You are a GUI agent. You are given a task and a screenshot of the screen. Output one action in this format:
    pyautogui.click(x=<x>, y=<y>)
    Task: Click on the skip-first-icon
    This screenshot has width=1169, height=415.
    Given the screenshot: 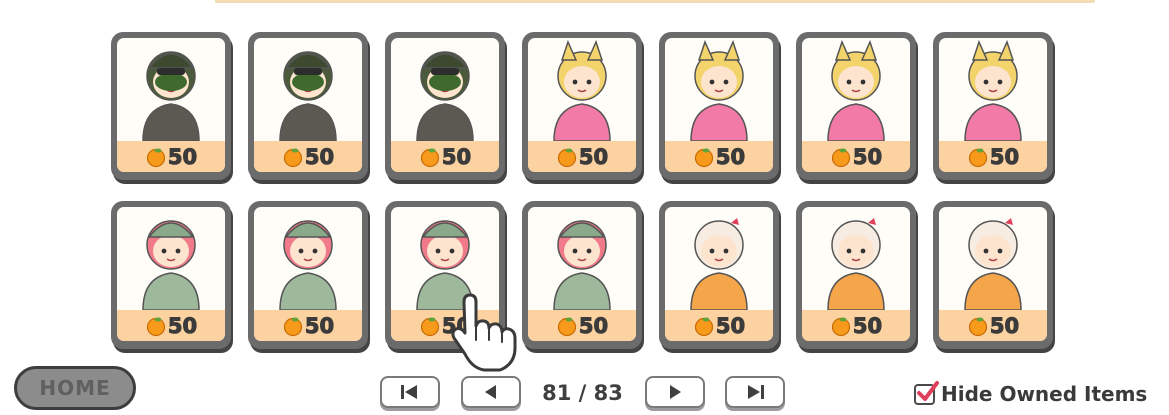 What is the action you would take?
    pyautogui.click(x=409, y=392)
    